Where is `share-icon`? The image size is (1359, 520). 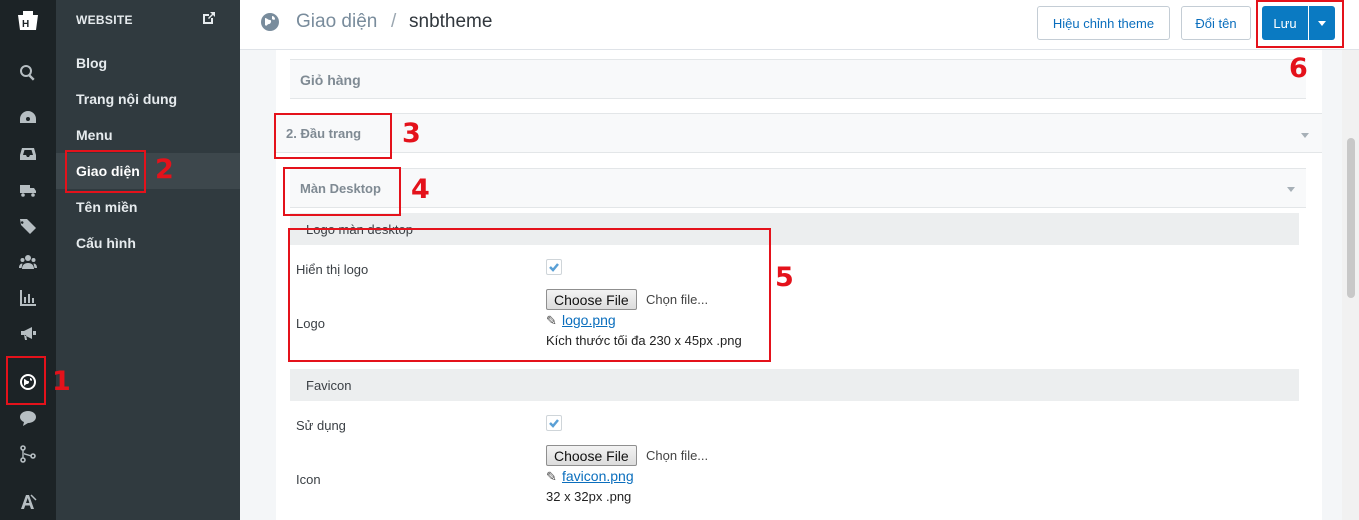 share-icon is located at coordinates (28, 454).